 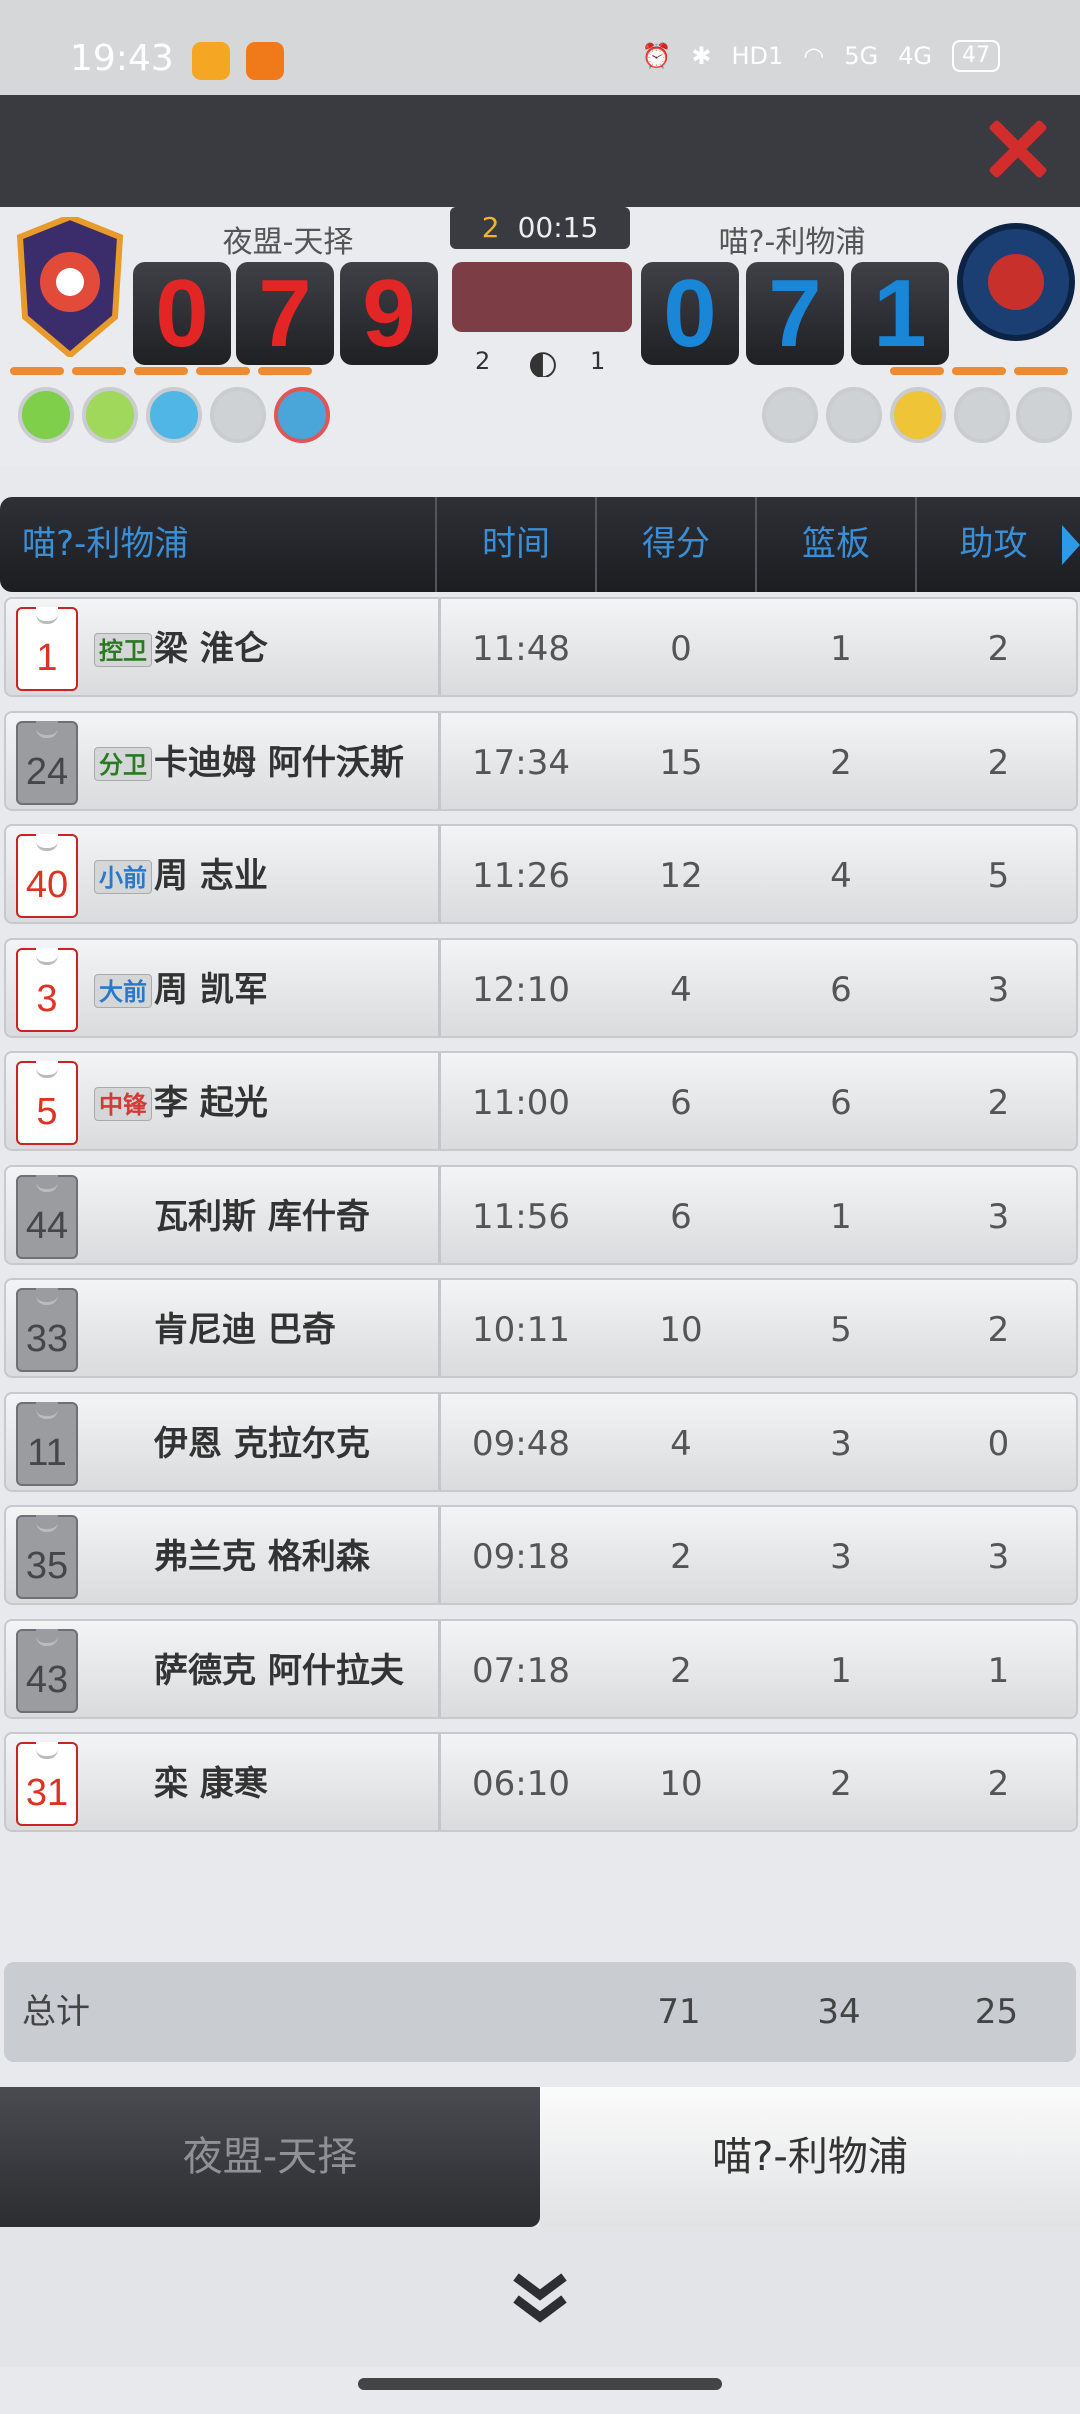 I want to click on away-team-name: 喵?-利物浦, so click(x=792, y=242).